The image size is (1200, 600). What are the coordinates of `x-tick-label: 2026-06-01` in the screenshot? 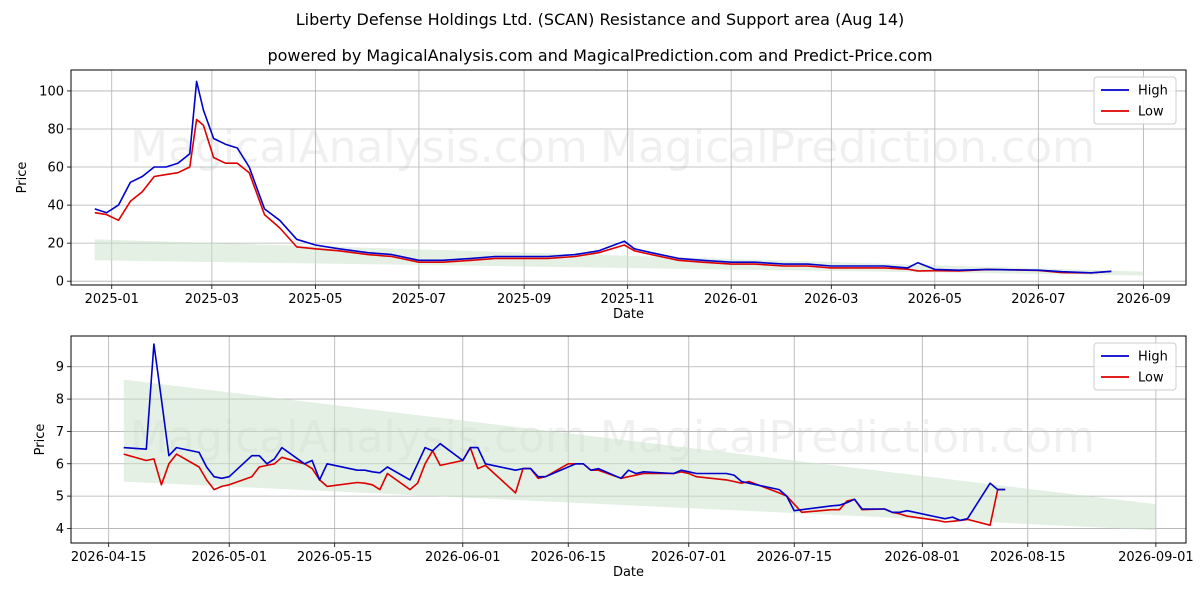 It's located at (463, 557).